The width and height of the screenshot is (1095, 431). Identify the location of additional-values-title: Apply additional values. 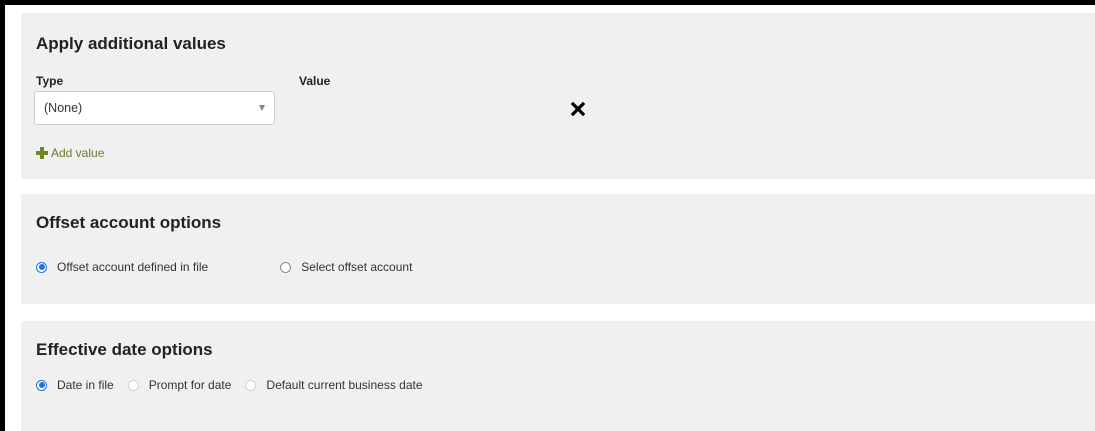
(131, 43).